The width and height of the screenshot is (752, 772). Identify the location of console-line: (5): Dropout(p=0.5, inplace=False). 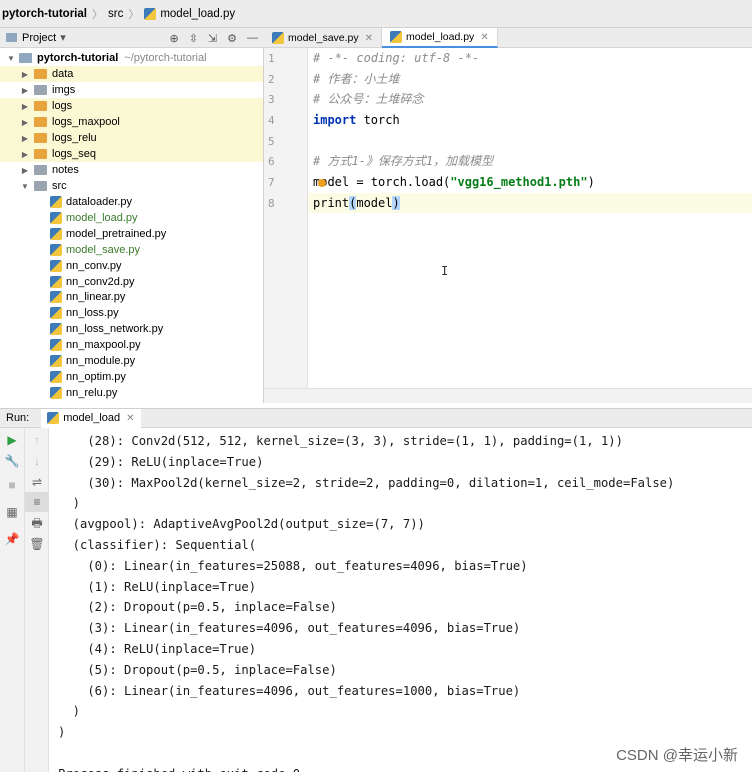
(197, 669).